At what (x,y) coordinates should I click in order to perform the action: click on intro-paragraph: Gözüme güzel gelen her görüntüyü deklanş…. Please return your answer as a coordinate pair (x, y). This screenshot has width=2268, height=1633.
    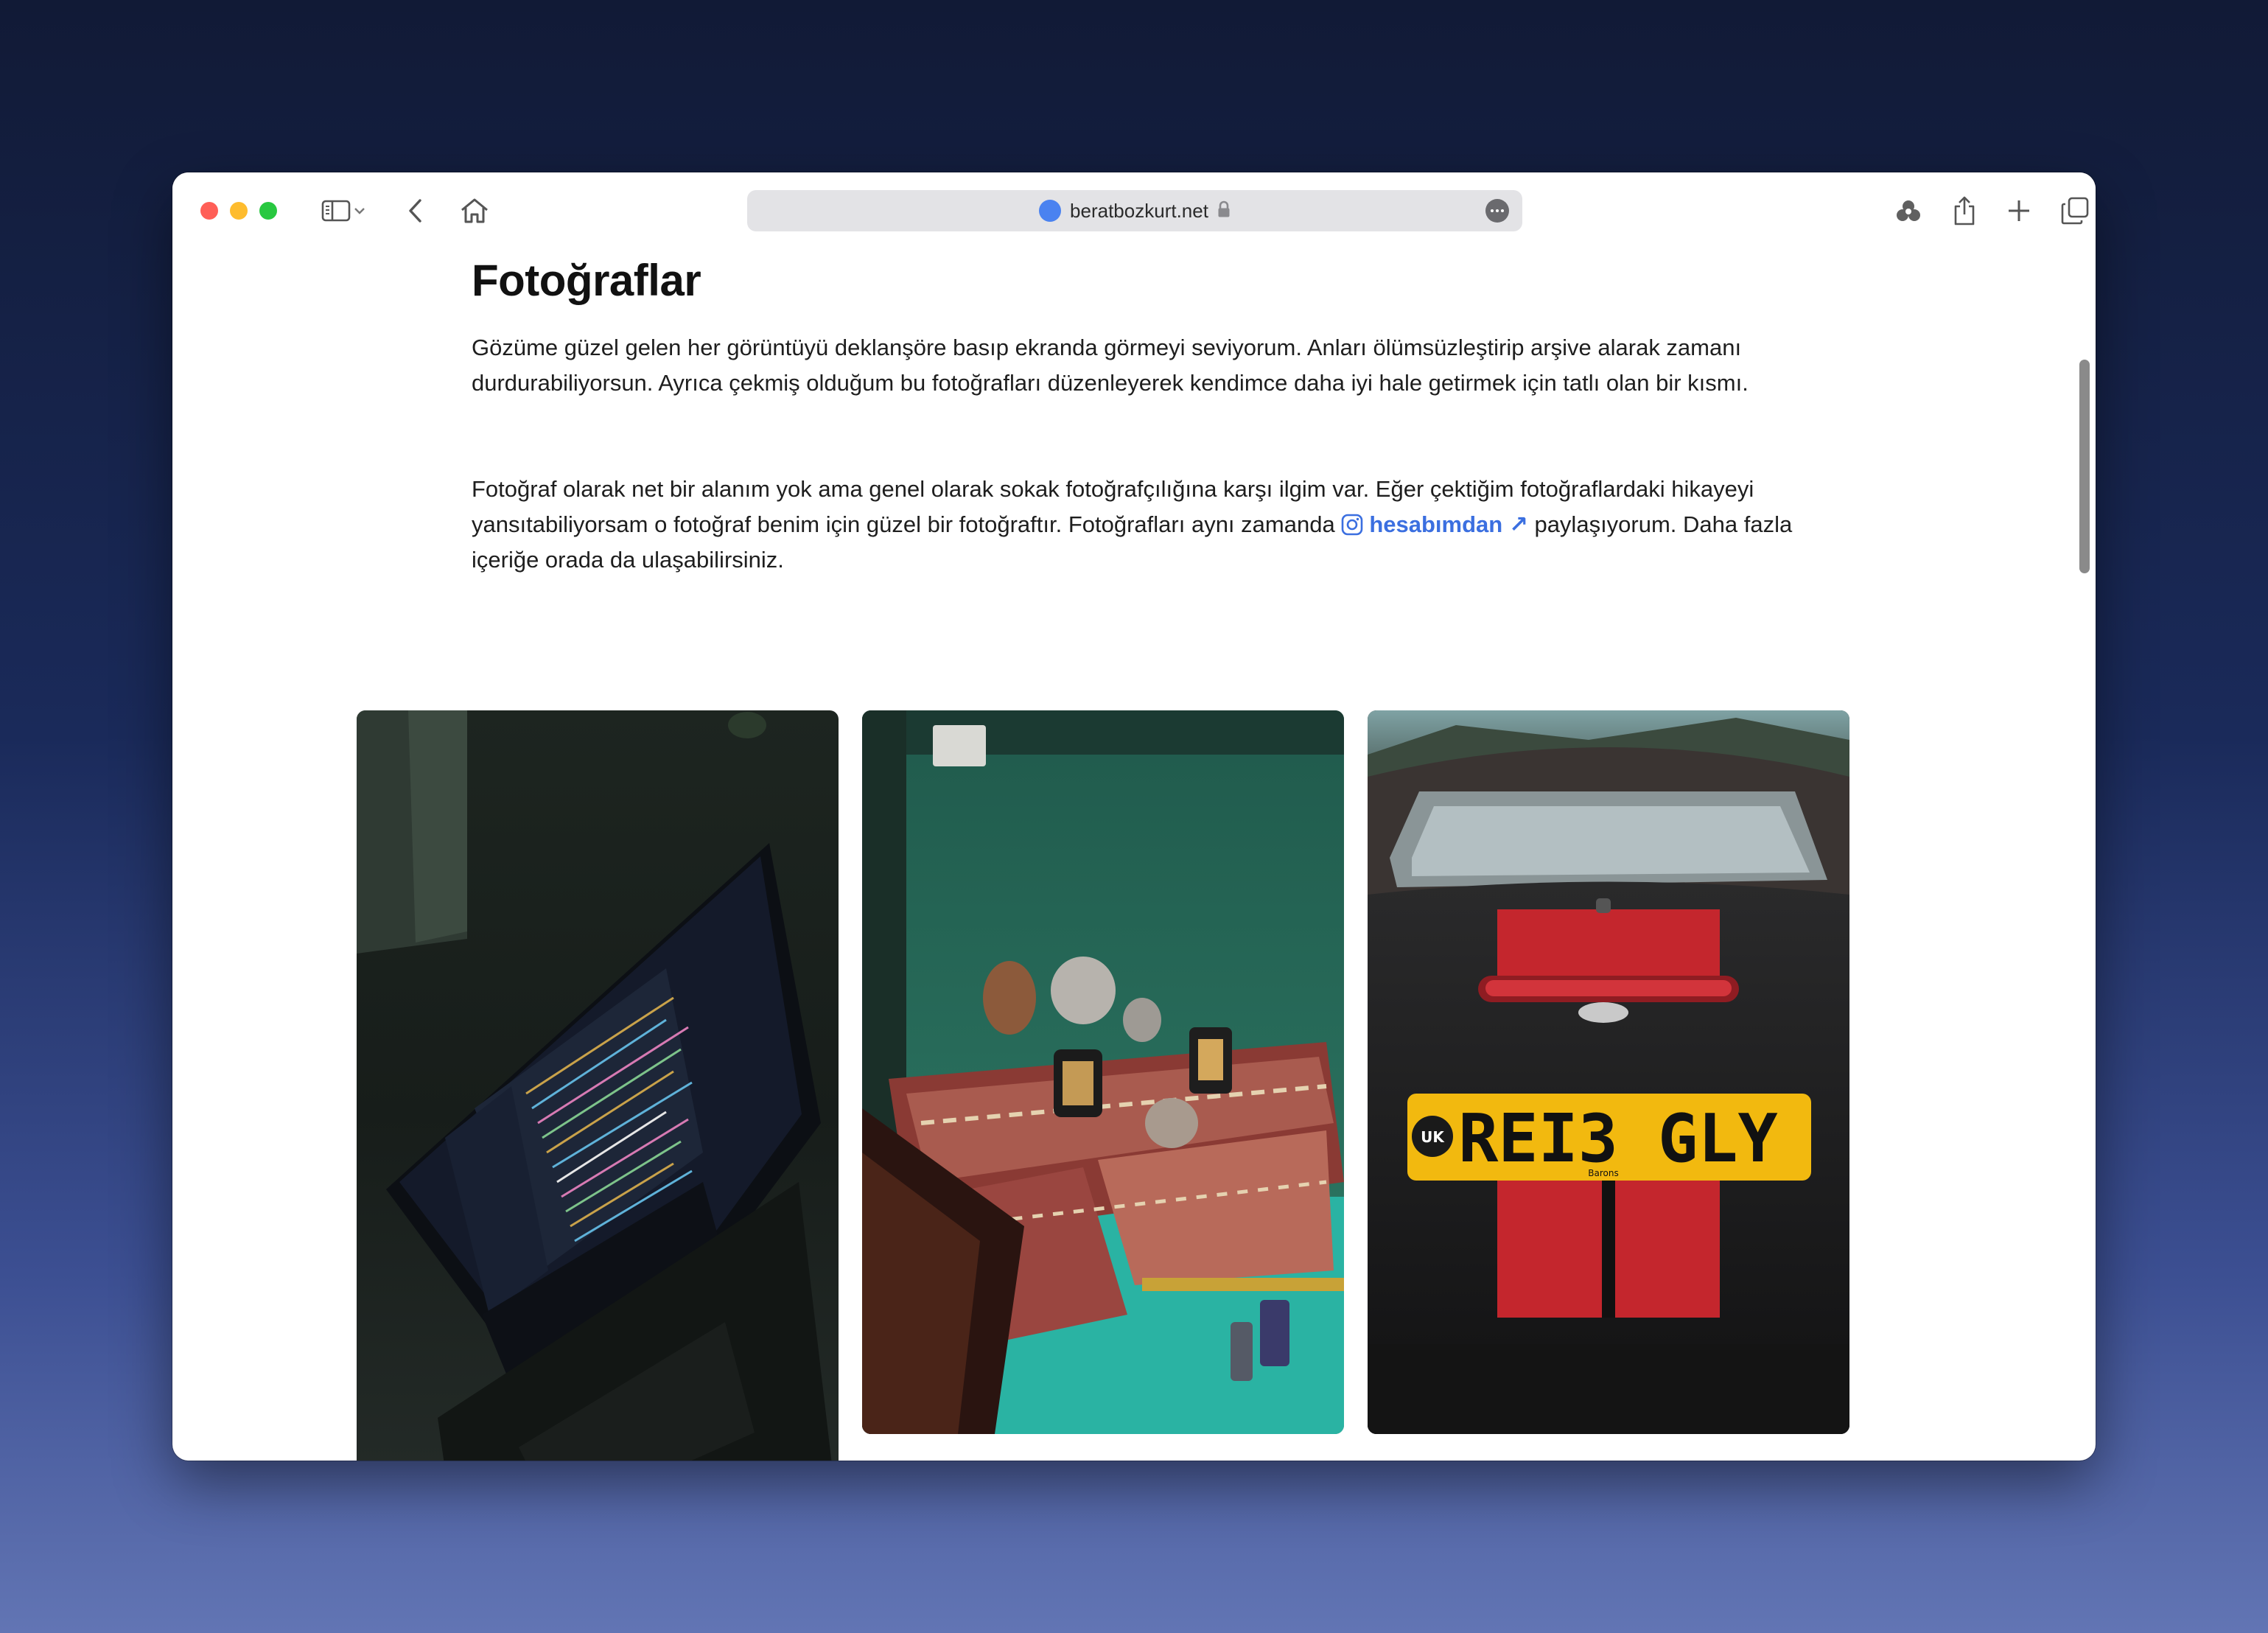
    Looking at the image, I should click on (1110, 365).